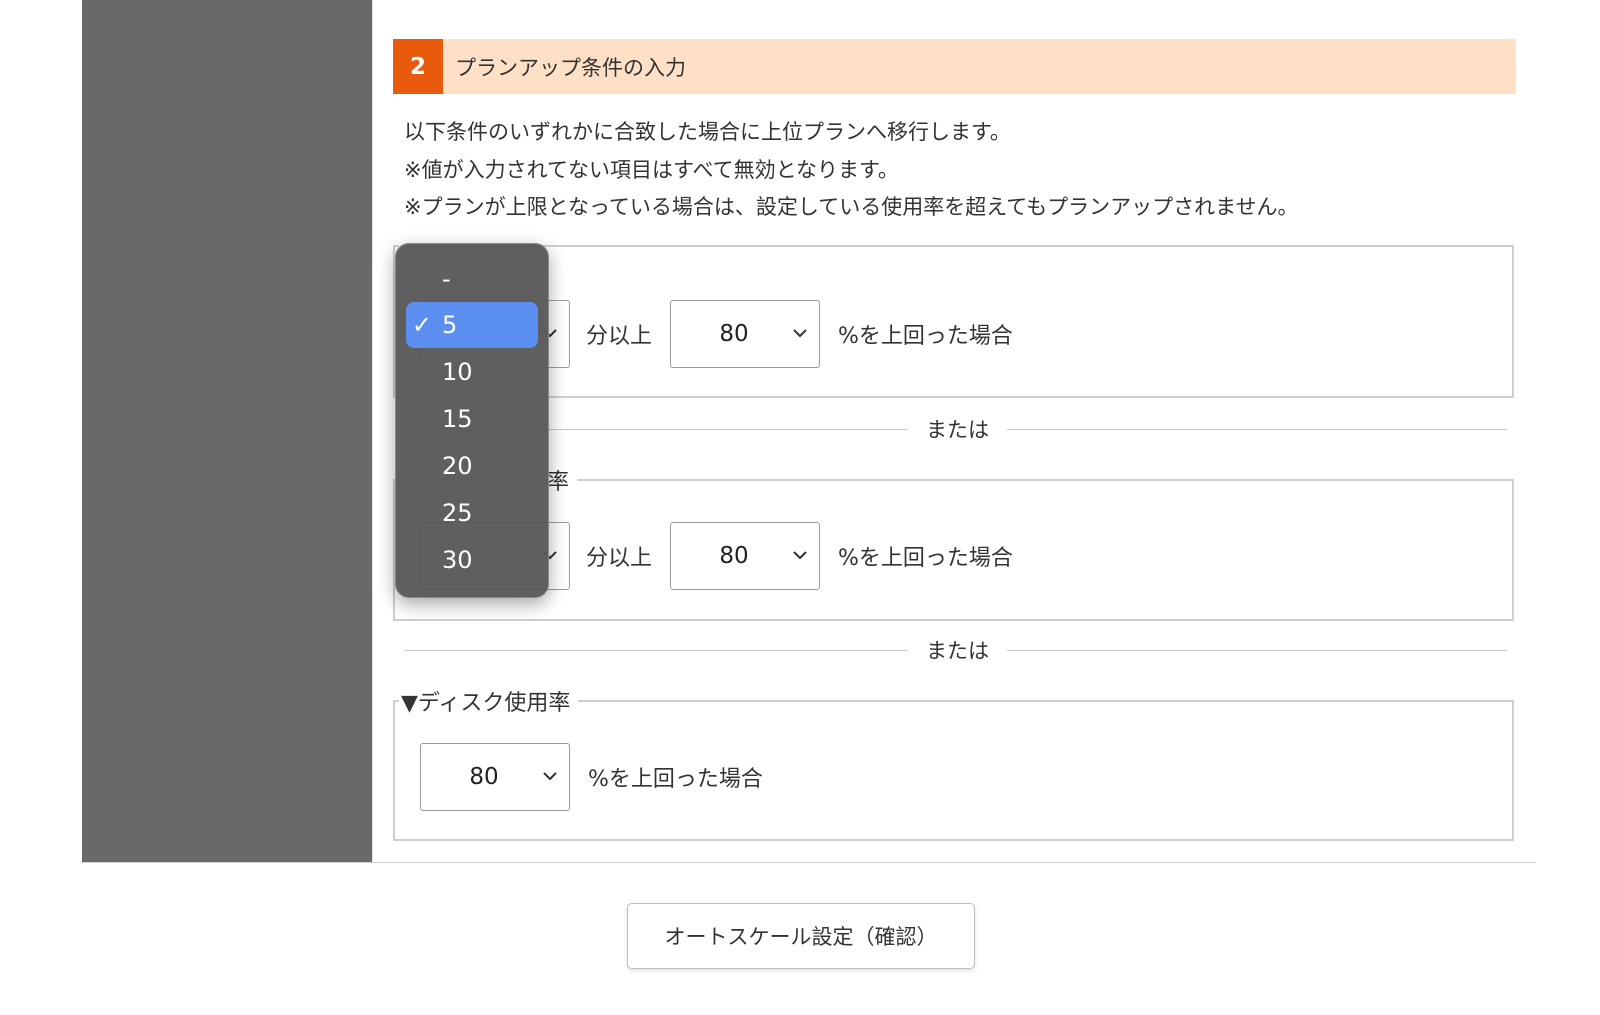 The image size is (1600, 1015). I want to click on dropdown-option-label: 25, so click(457, 513).